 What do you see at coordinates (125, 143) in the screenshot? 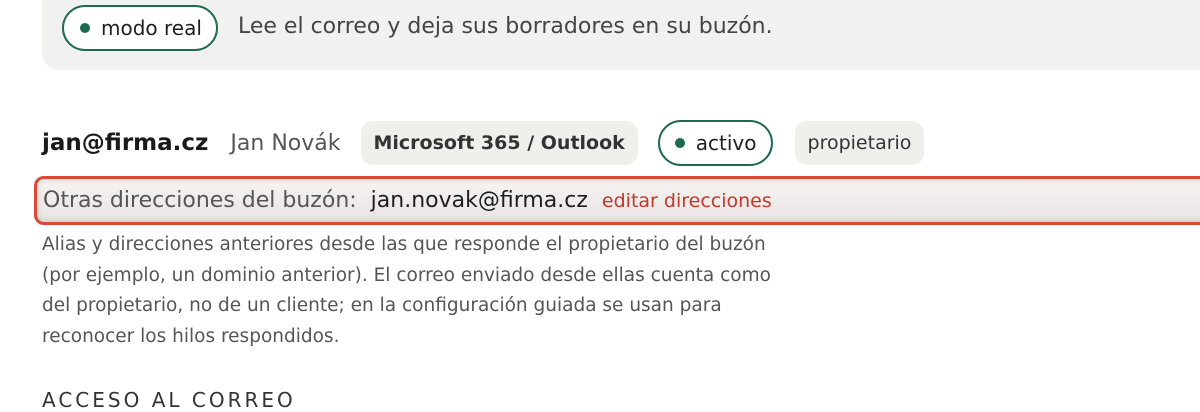
I see `account-email: jan@firma.cz` at bounding box center [125, 143].